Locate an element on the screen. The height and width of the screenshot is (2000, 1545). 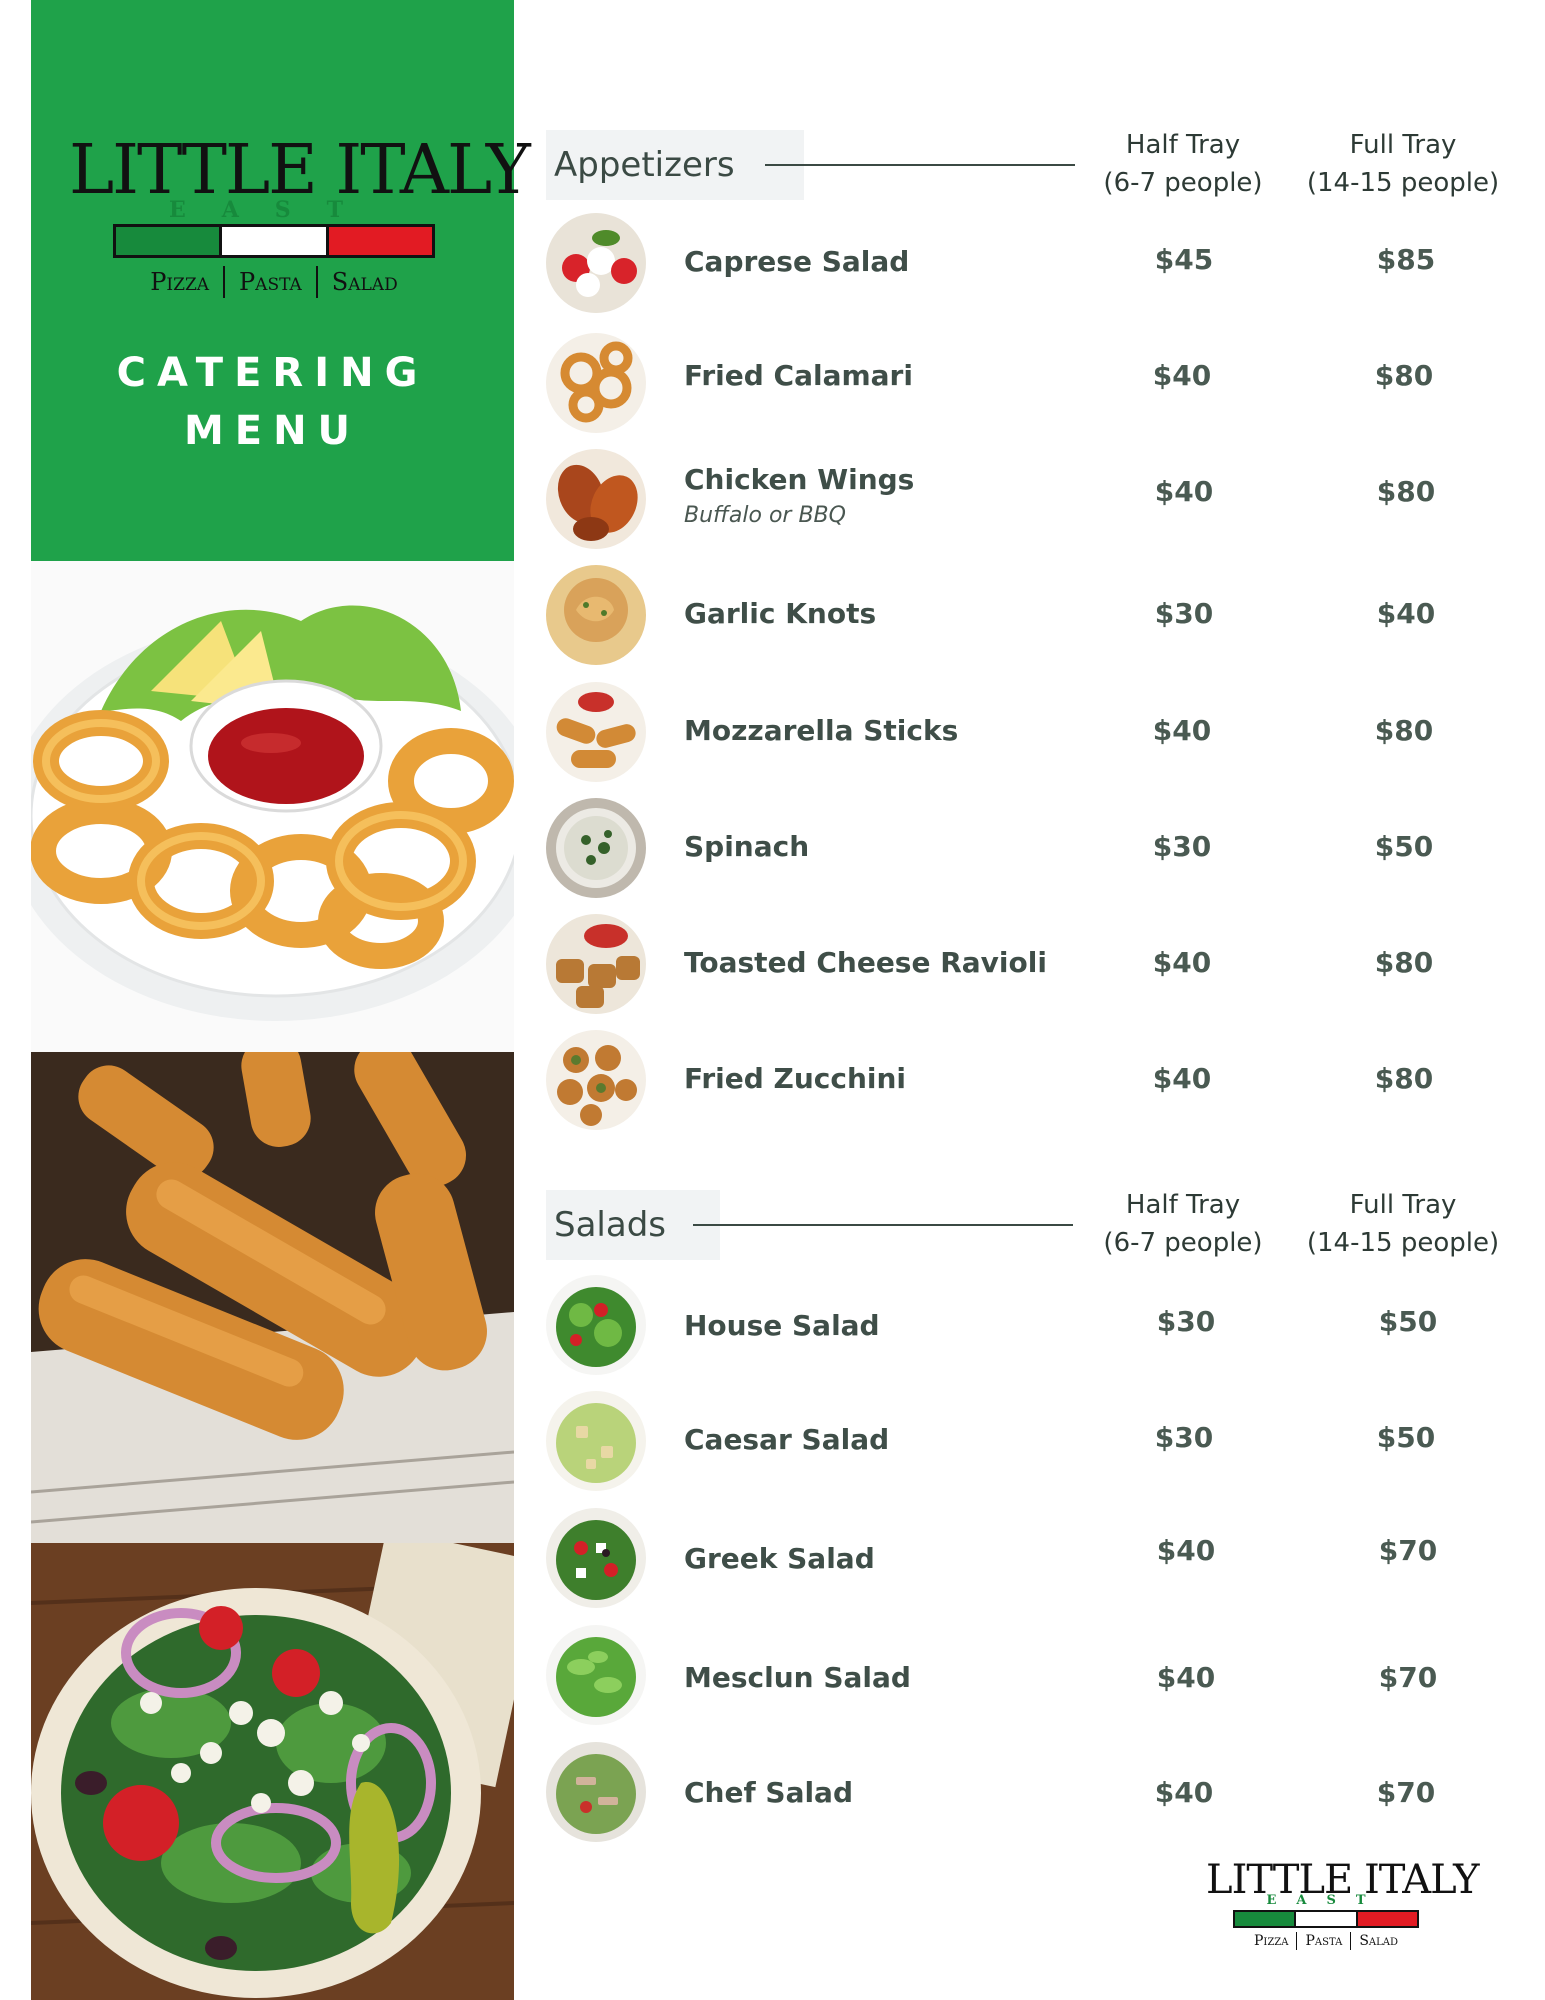
half-tray-price: $45 is located at coordinates (1184, 259).